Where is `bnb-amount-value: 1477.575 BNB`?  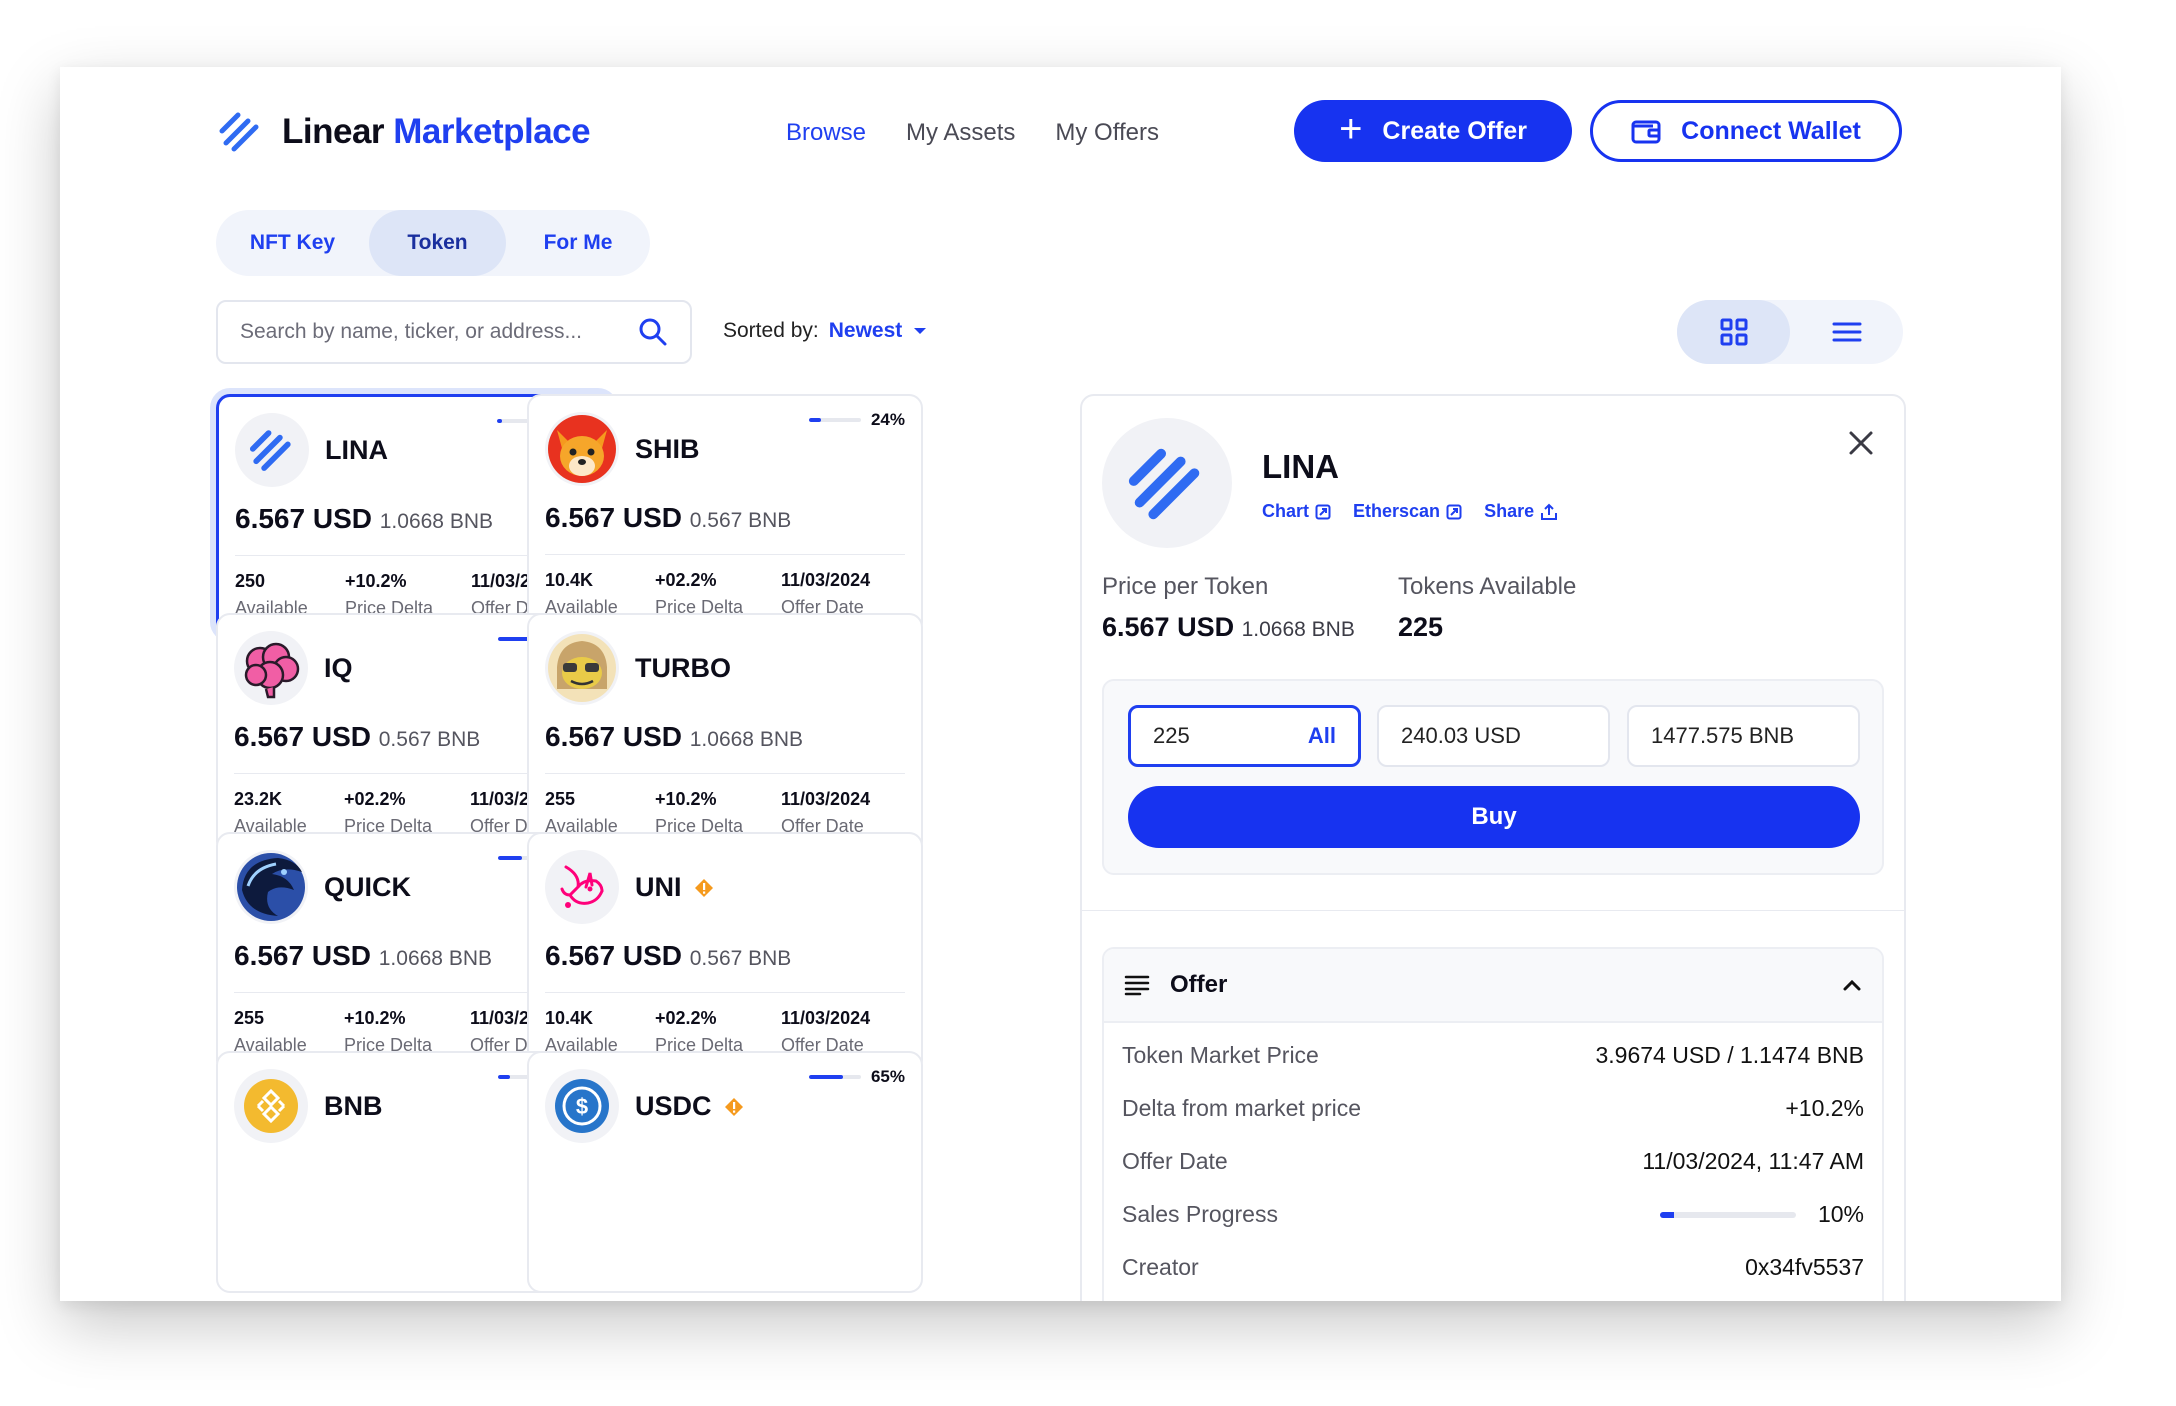
bnb-amount-value: 1477.575 BNB is located at coordinates (1723, 735).